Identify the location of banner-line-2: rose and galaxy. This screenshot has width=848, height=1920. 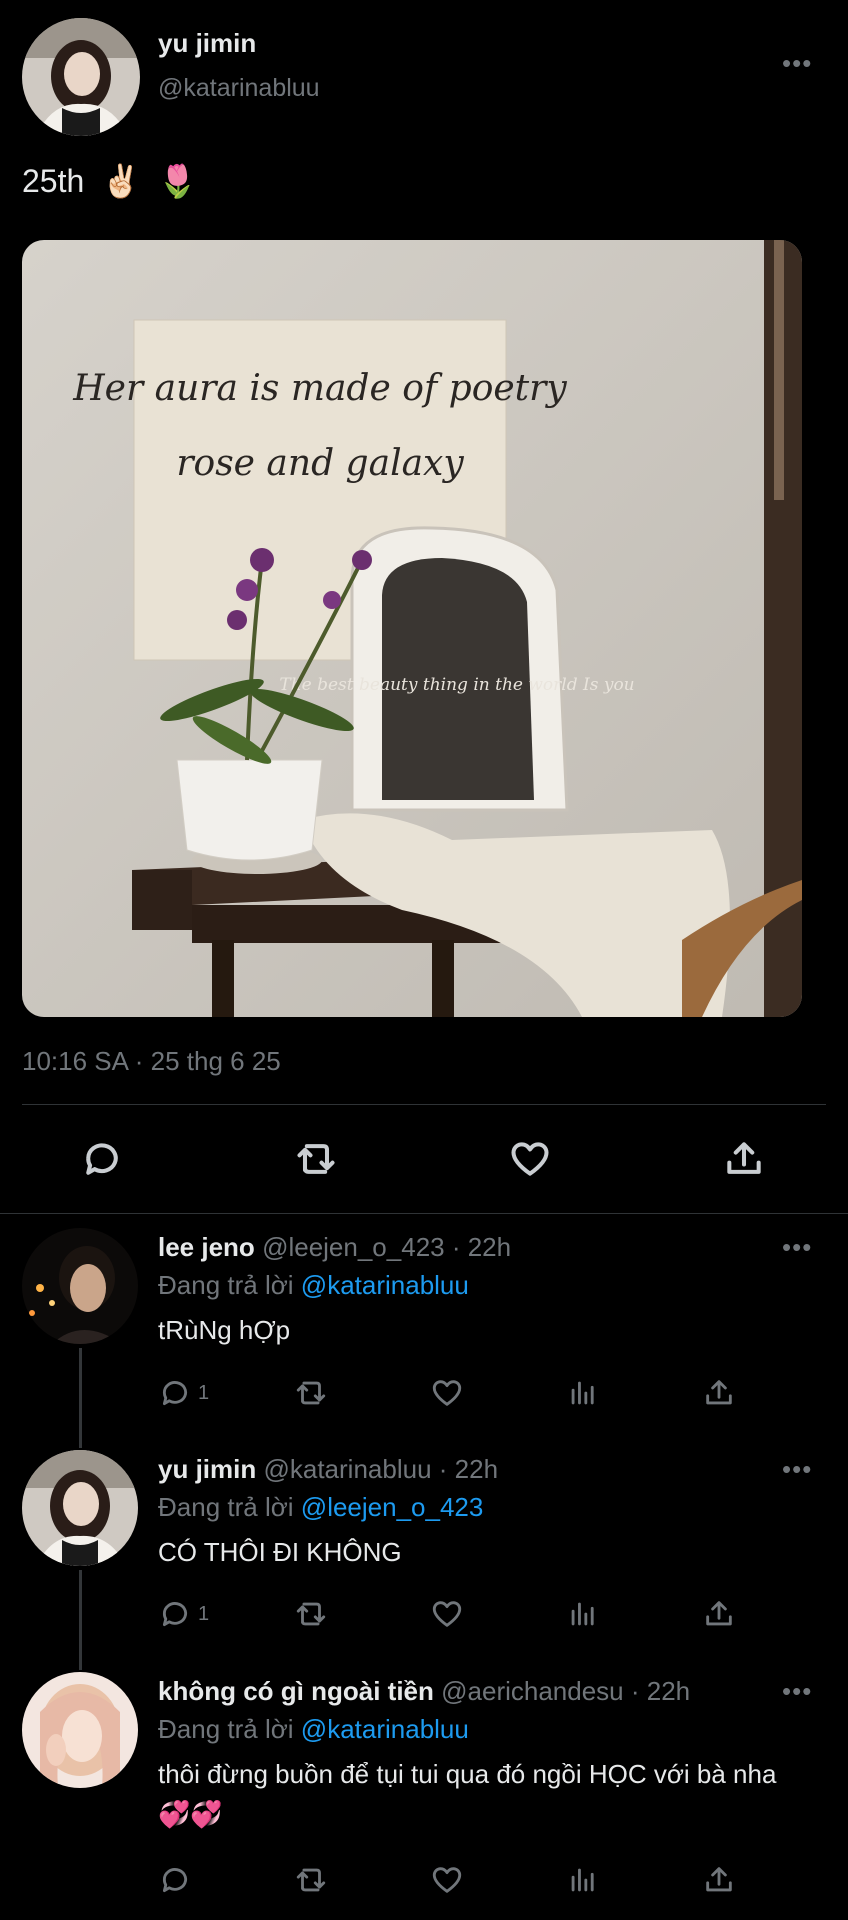
(320, 463).